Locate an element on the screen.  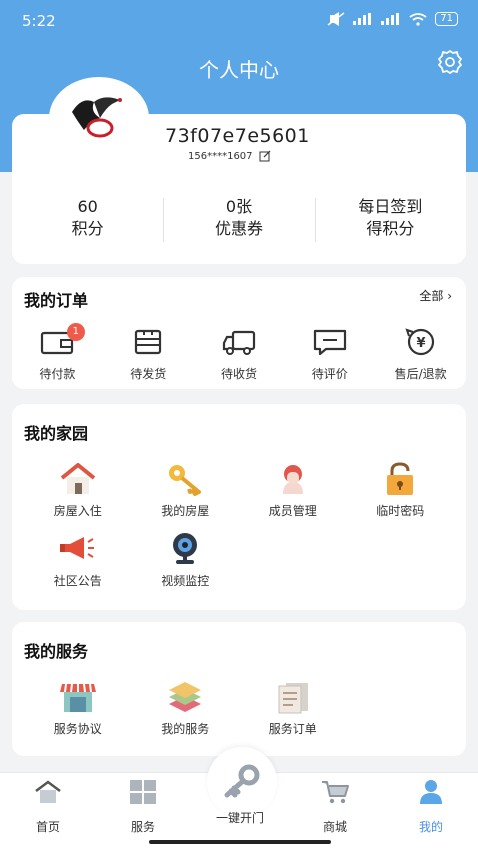
tab-label: 一键开门 is located at coordinates (239, 818).